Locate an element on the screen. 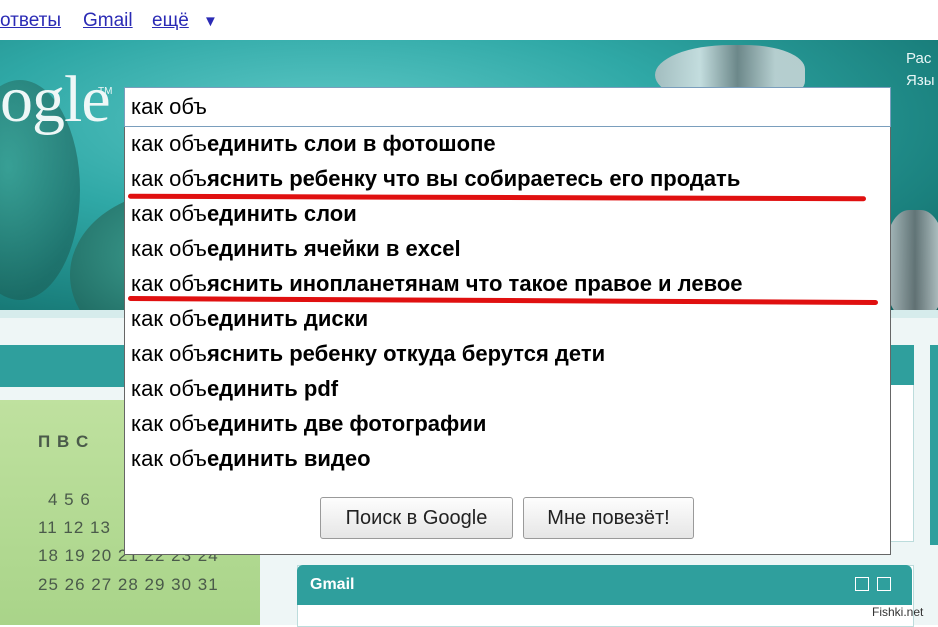 This screenshot has width=938, height=627. suggestion-item: как объединить слои в фотошопе is located at coordinates (313, 144).